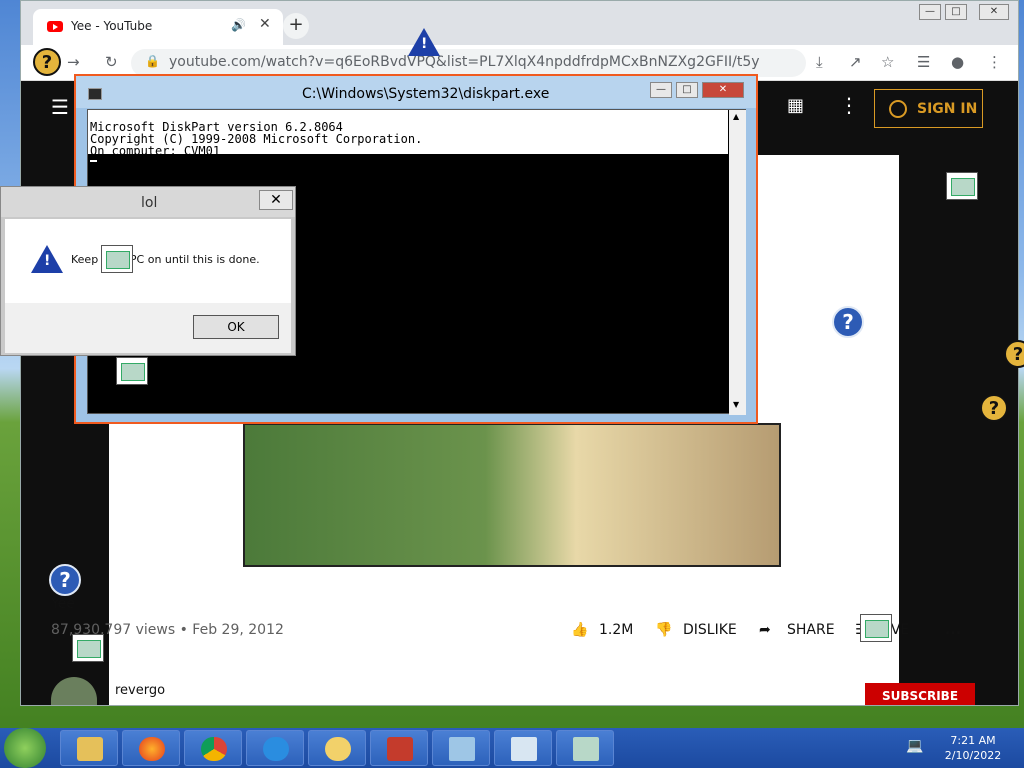  Describe the element at coordinates (956, 12) in the screenshot. I see `maximize-button: □` at that location.